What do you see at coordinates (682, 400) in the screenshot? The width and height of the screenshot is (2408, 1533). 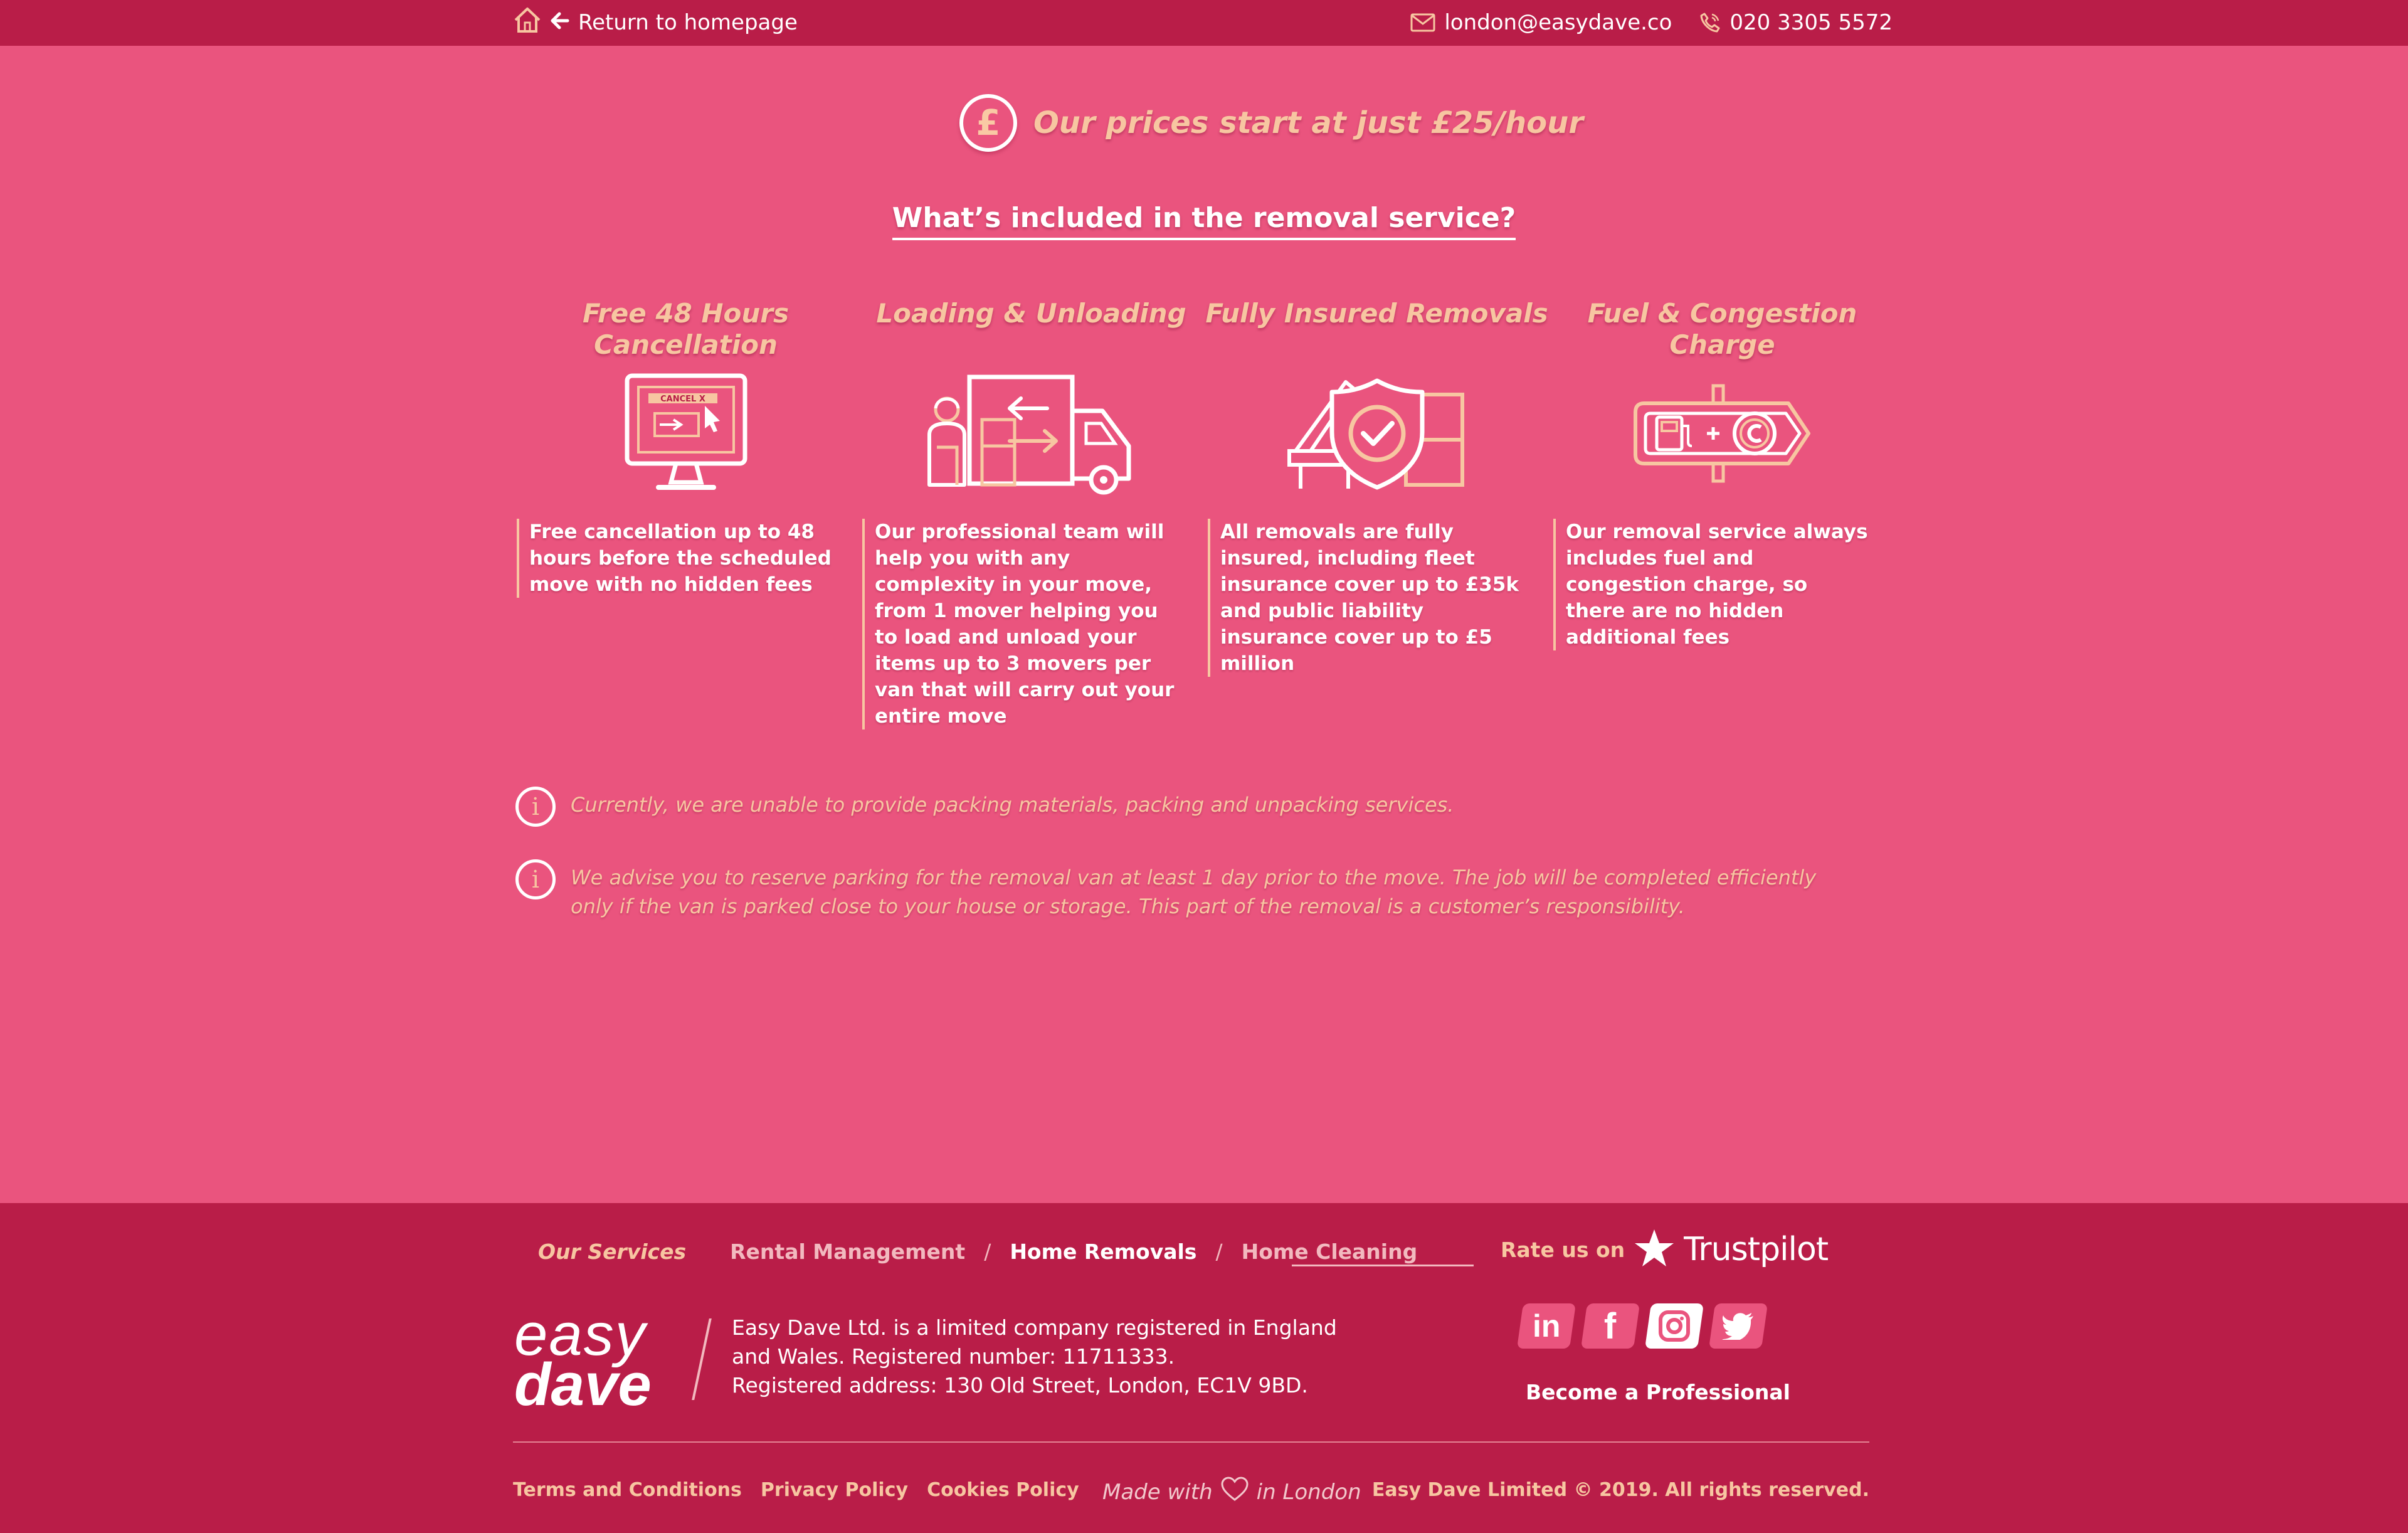 I see `svg-text: CANCEL X` at bounding box center [682, 400].